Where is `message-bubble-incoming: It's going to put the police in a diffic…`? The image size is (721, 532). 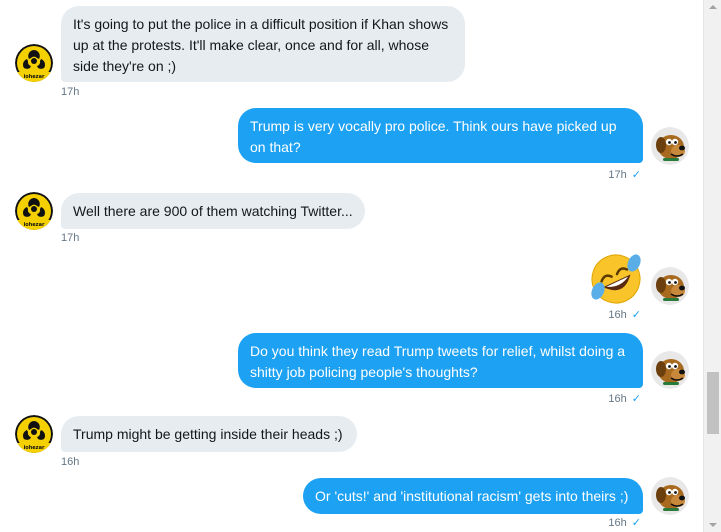
message-bubble-incoming: It's going to put the police in a diffic… is located at coordinates (263, 44).